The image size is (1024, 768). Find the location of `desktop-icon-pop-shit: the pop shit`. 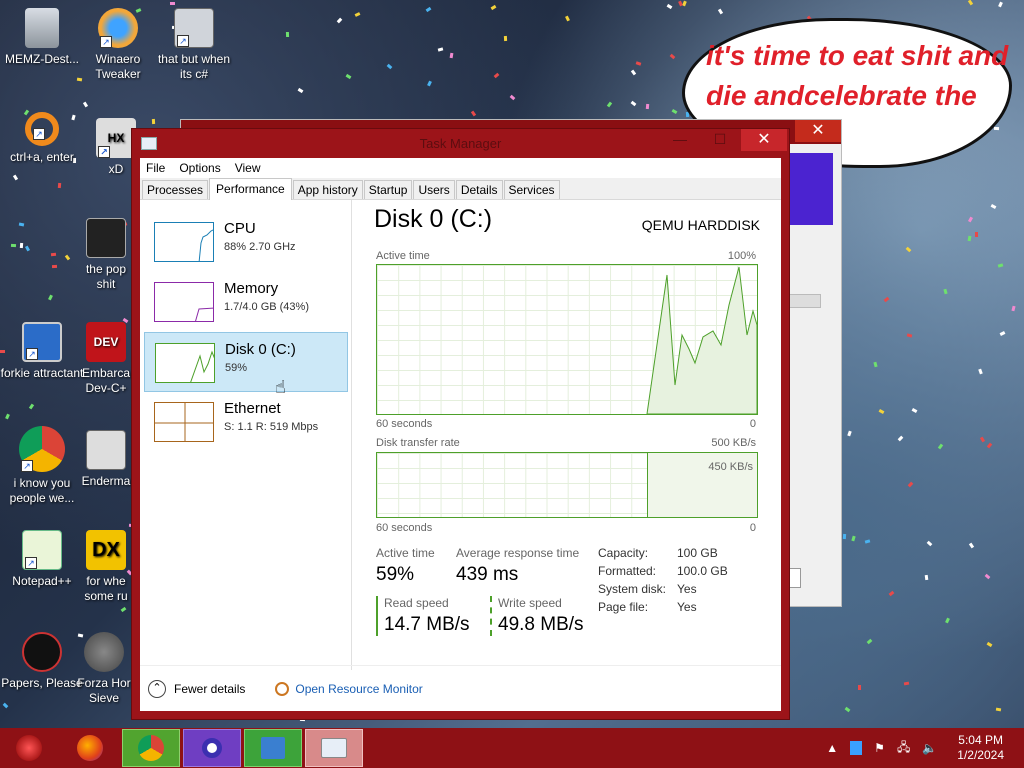

desktop-icon-pop-shit: the pop shit is located at coordinates (106, 255).